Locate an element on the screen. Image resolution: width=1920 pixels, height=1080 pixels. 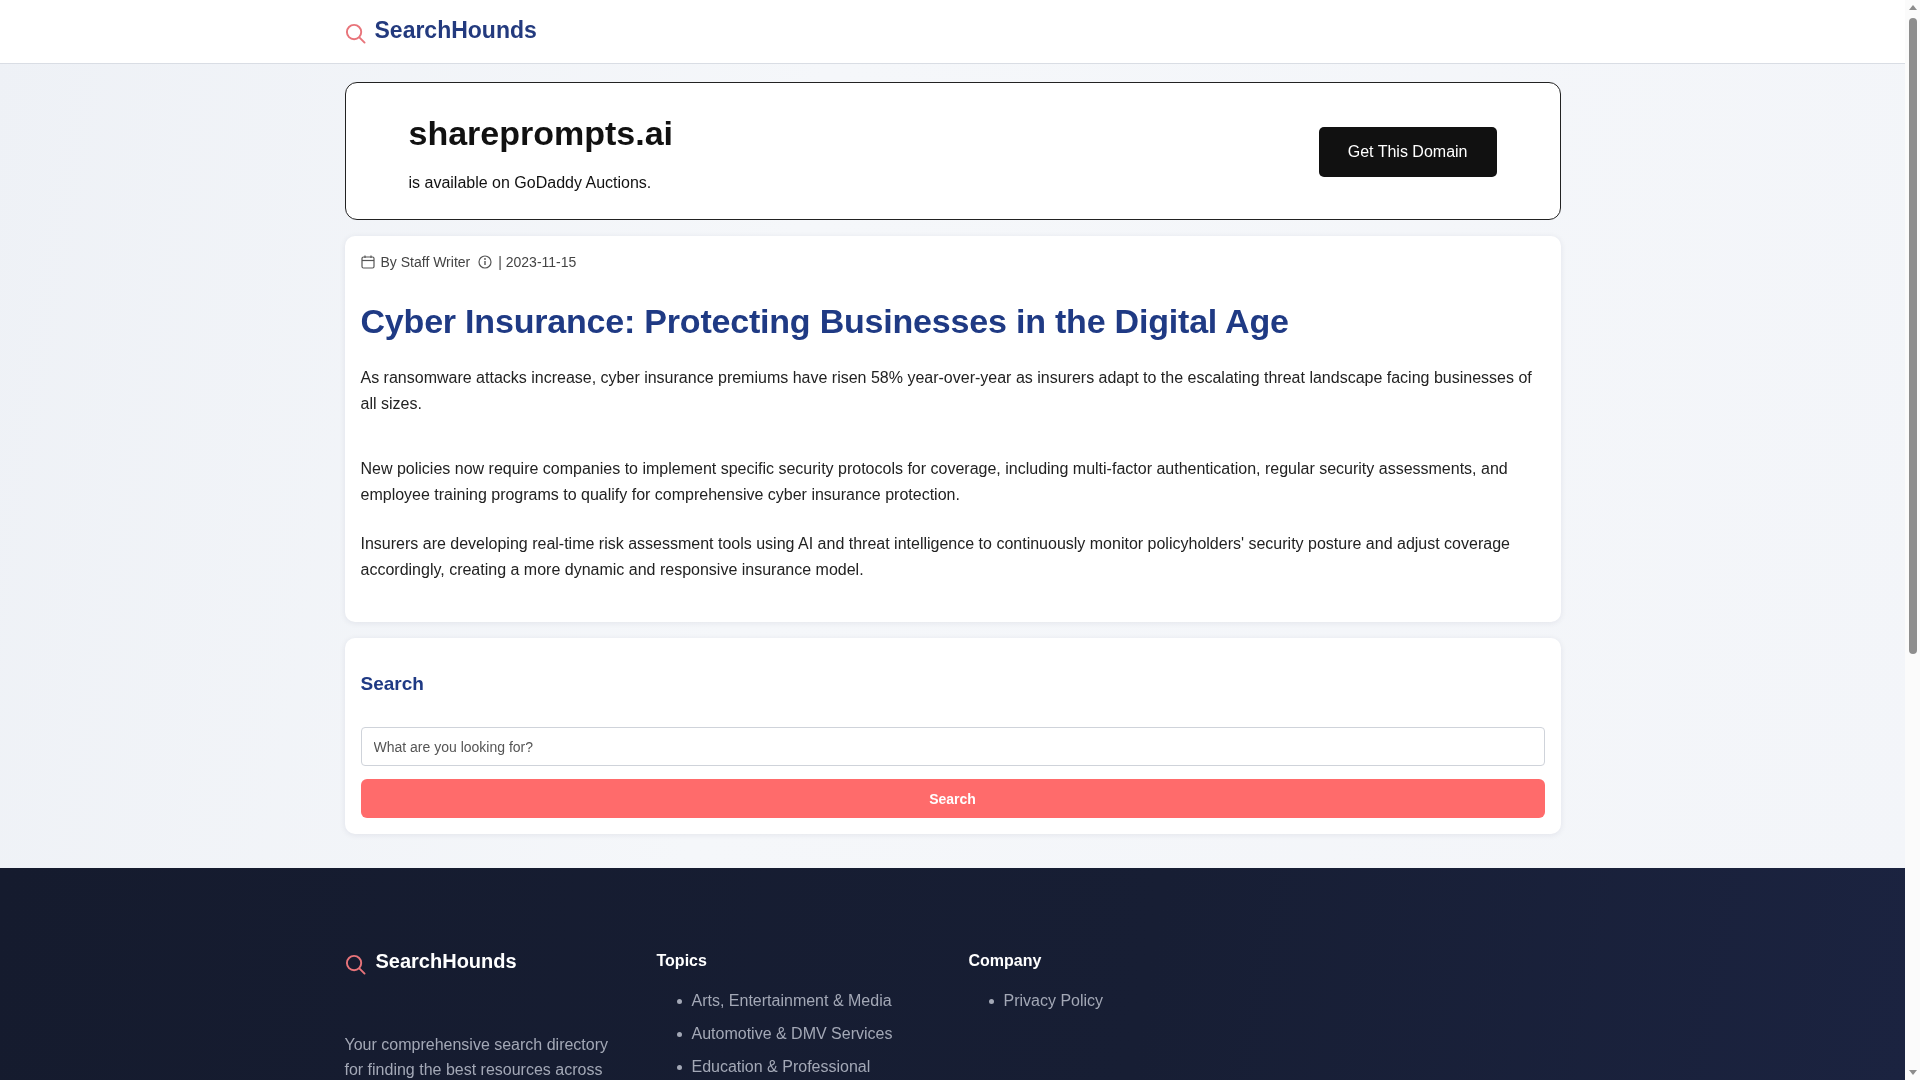
date-text: | 2023-11-15 is located at coordinates (537, 262).